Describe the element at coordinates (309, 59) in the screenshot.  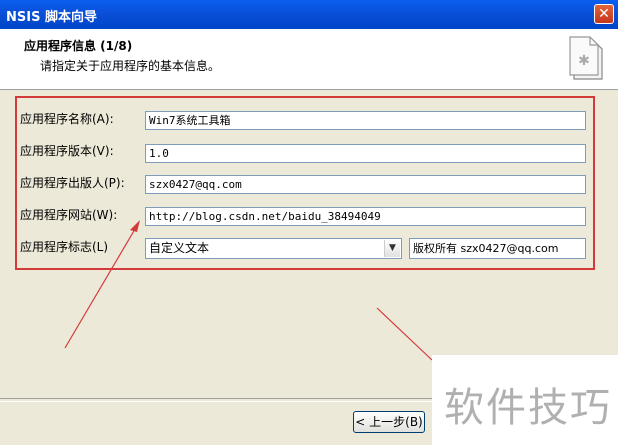
I see `wizard-header: 应用程序信息 (1/8) 请指定关于应用程序的基本信息。 ✱` at that location.